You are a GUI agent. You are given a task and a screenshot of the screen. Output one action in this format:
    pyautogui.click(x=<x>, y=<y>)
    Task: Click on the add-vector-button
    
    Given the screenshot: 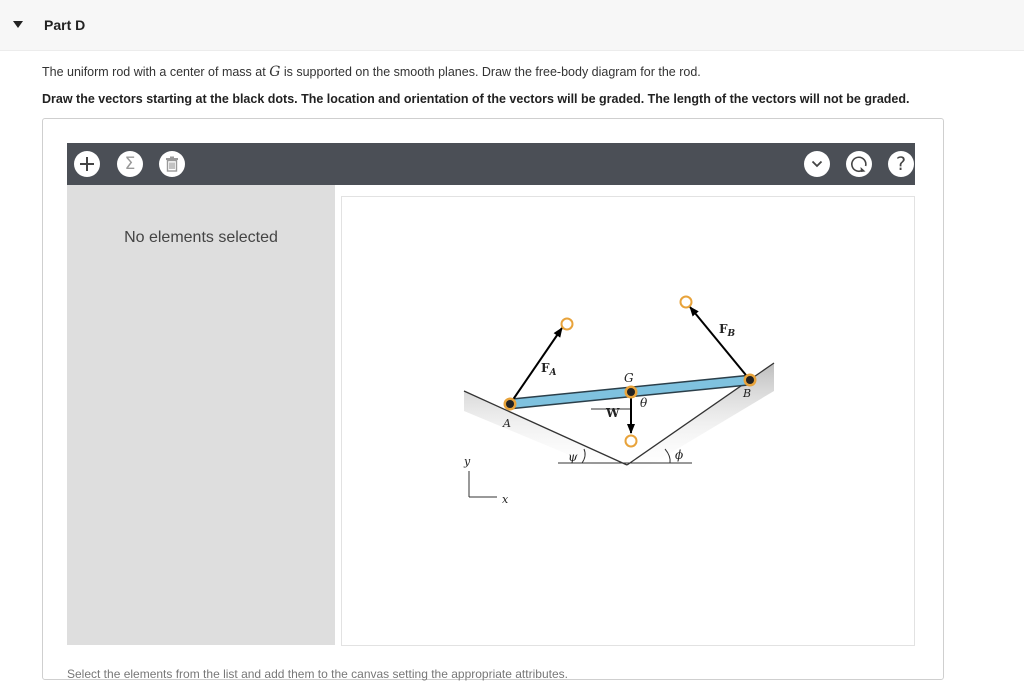 What is the action you would take?
    pyautogui.click(x=87, y=164)
    